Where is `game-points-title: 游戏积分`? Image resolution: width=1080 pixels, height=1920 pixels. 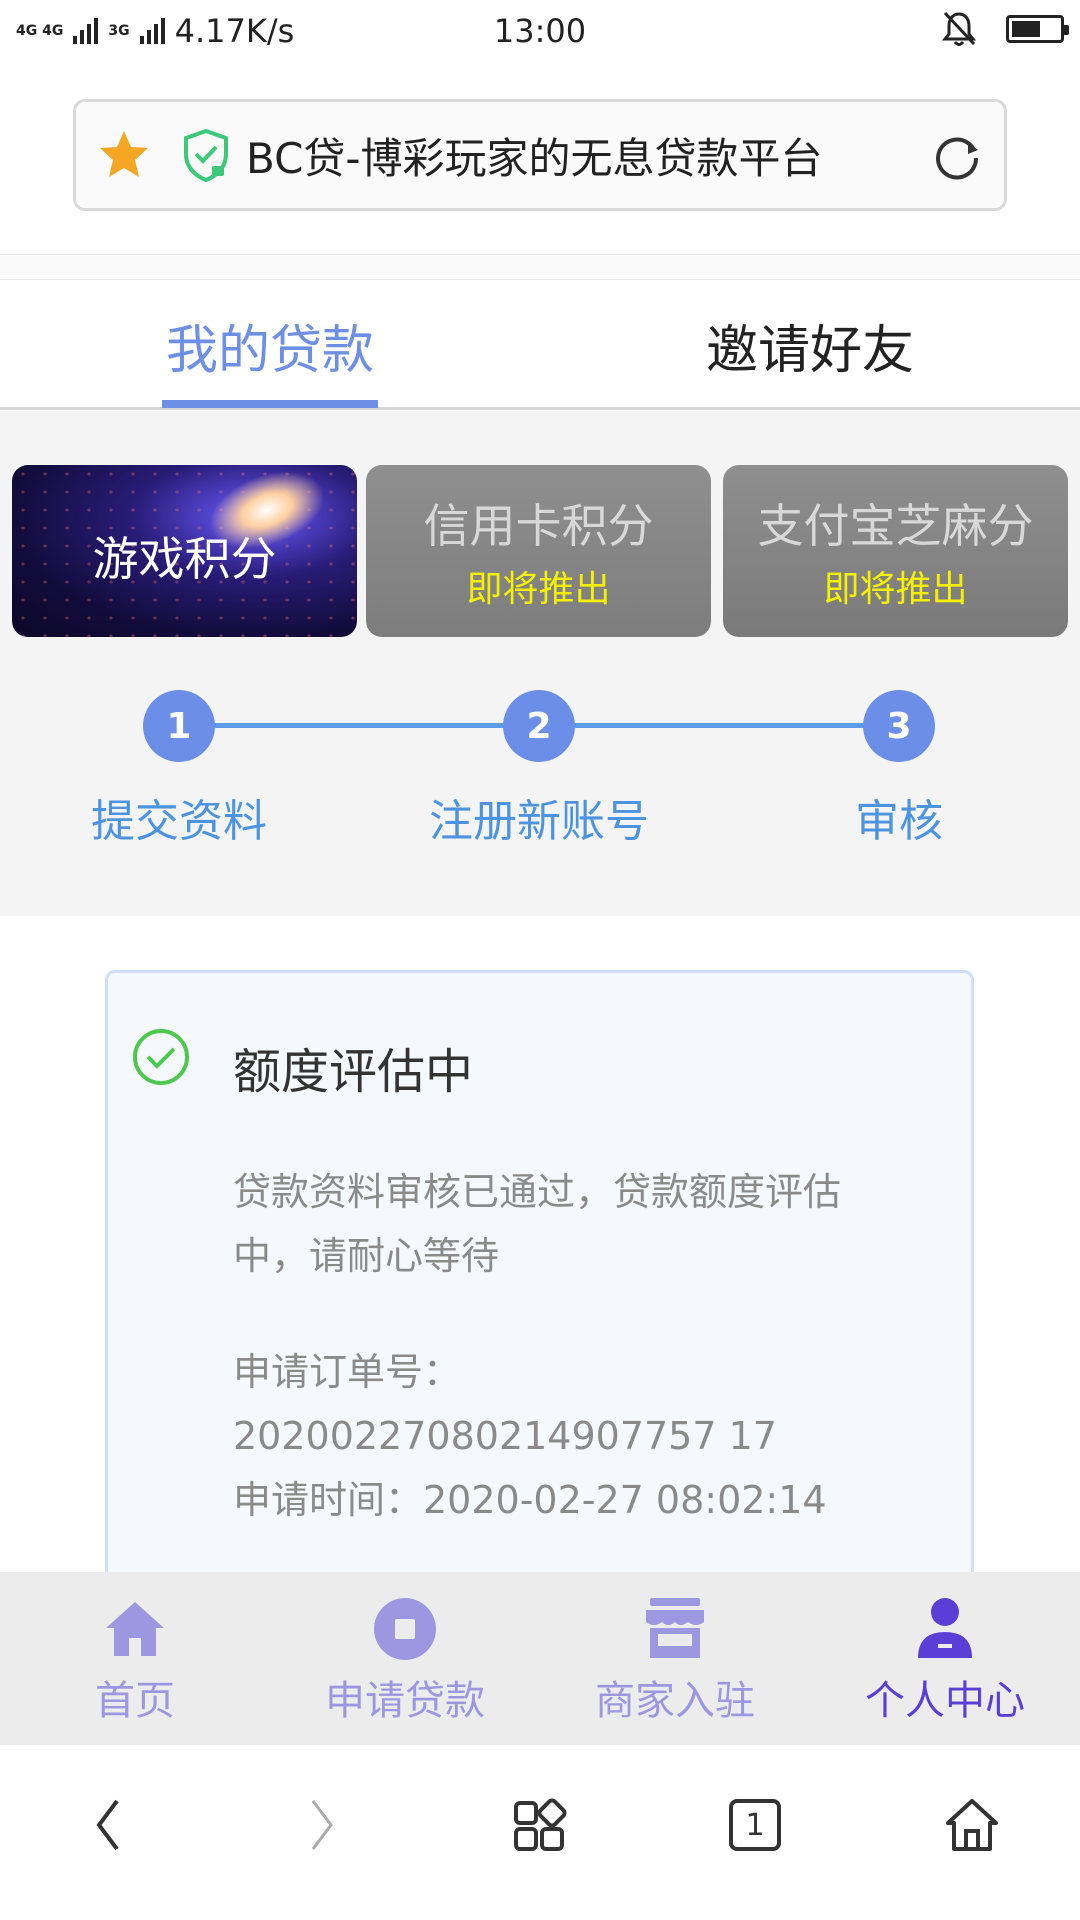
game-points-title: 游戏积分 is located at coordinates (184, 559).